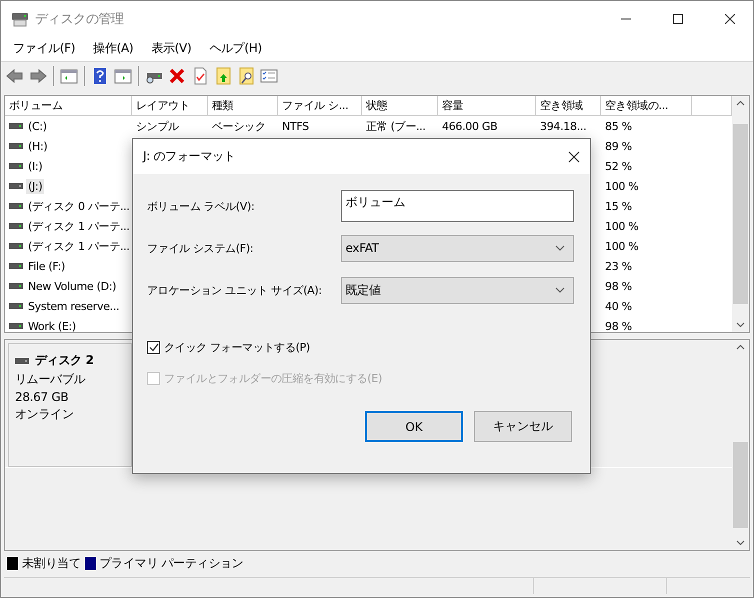  Describe the element at coordinates (362, 248) in the screenshot. I see `dropdown-value: exFAT` at that location.